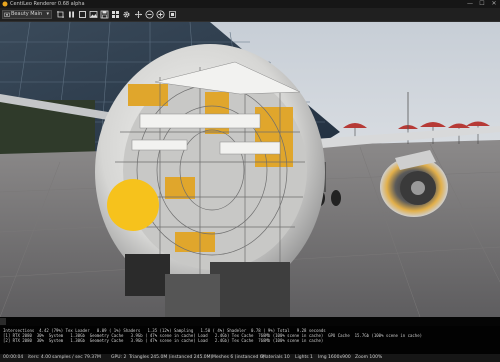 The height and width of the screenshot is (362, 500). Describe the element at coordinates (238, 357) in the screenshot. I see `status-meshes: Meshes 6 (instanced 6)` at that location.